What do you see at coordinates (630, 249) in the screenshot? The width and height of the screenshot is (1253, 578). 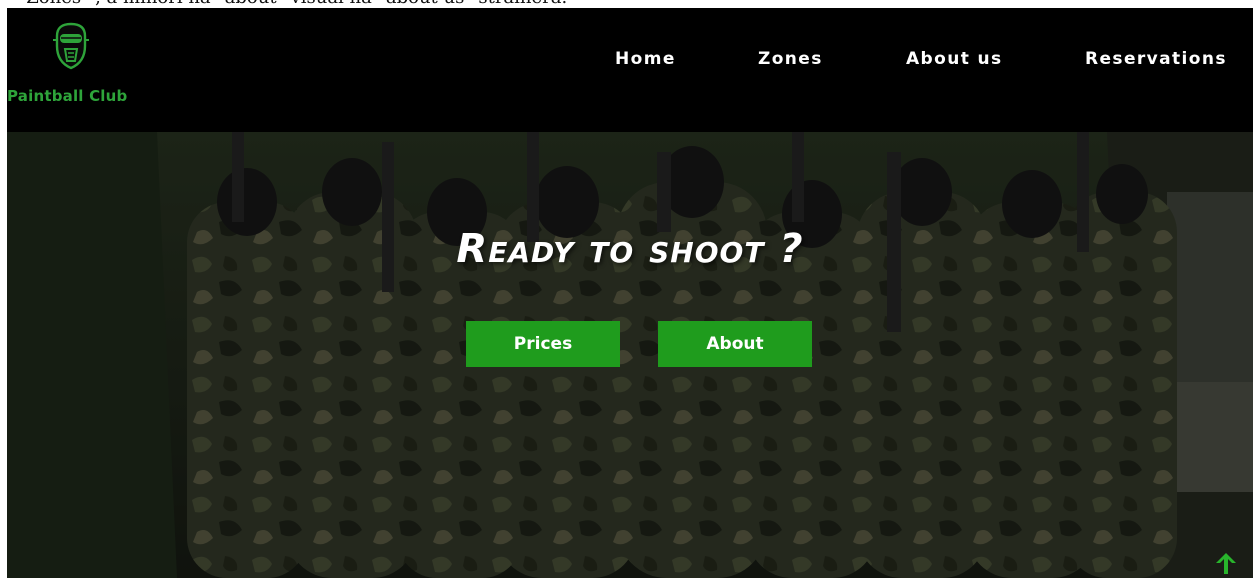 I see `hero-title: Ready to shoot ?` at bounding box center [630, 249].